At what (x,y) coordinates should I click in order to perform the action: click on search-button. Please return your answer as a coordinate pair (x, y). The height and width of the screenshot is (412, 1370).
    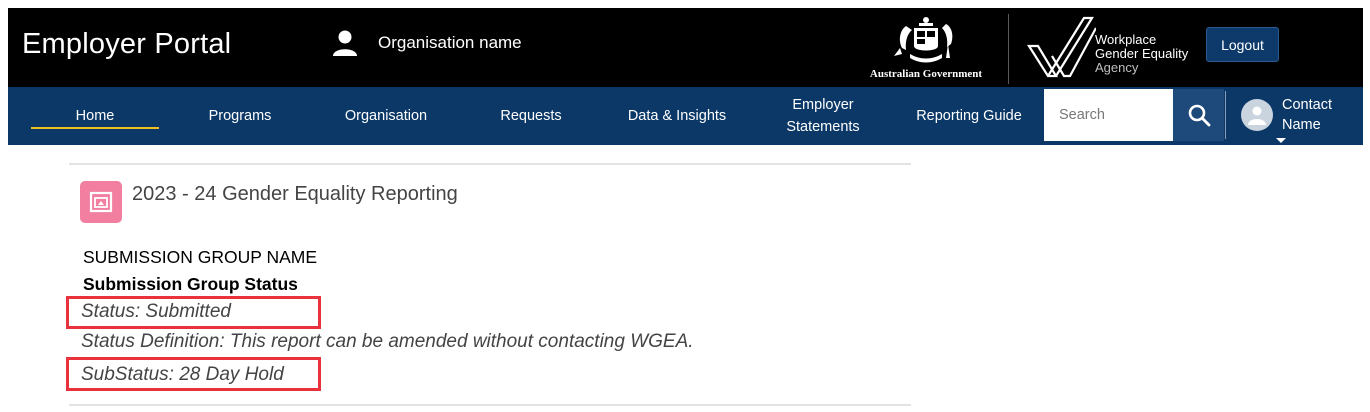
    Looking at the image, I should click on (1198, 115).